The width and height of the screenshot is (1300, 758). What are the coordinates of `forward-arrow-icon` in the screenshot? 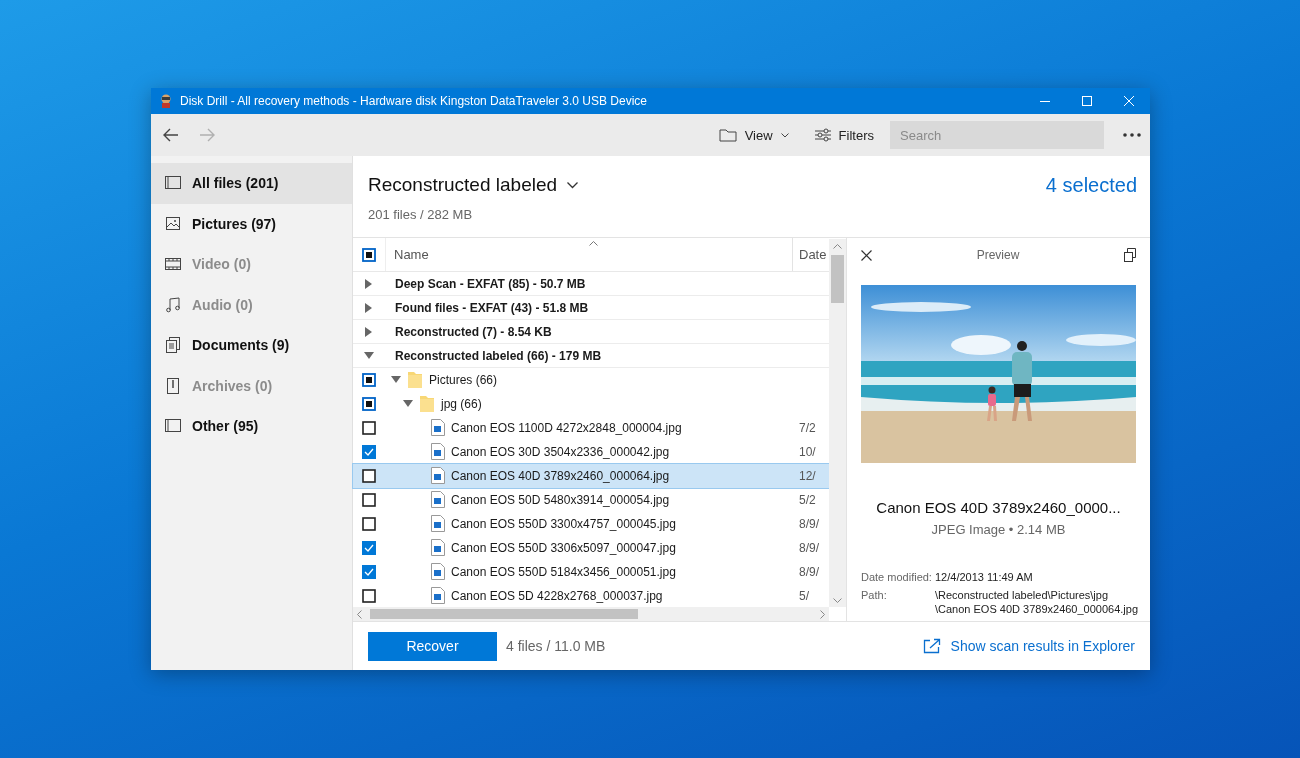 It's located at (207, 135).